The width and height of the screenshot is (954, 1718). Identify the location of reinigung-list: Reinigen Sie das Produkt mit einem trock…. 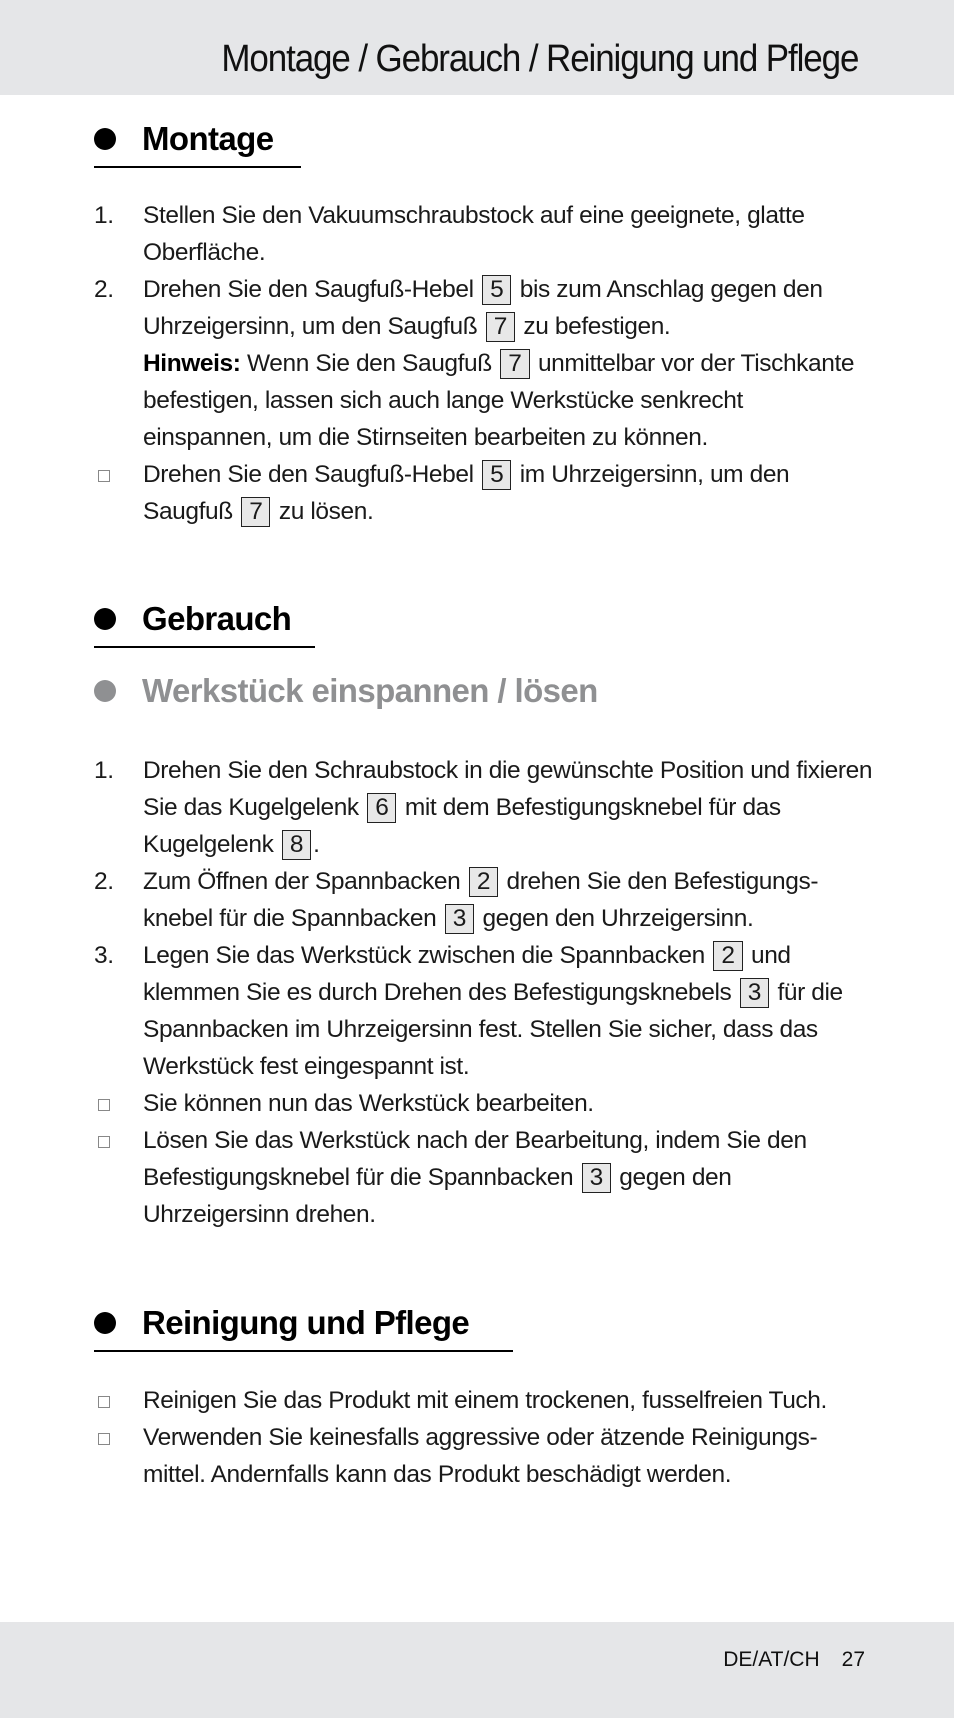
(484, 1437).